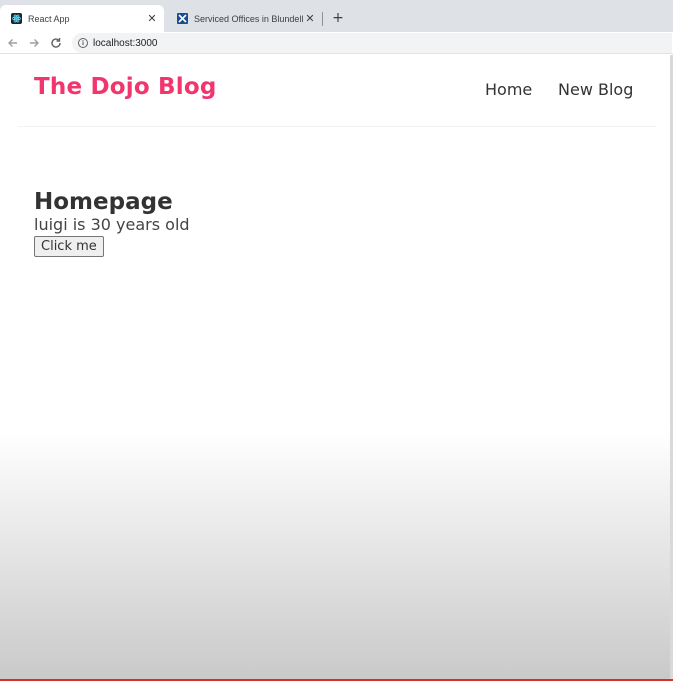 The width and height of the screenshot is (673, 681). What do you see at coordinates (103, 202) in the screenshot?
I see `page-title: Homepage` at bounding box center [103, 202].